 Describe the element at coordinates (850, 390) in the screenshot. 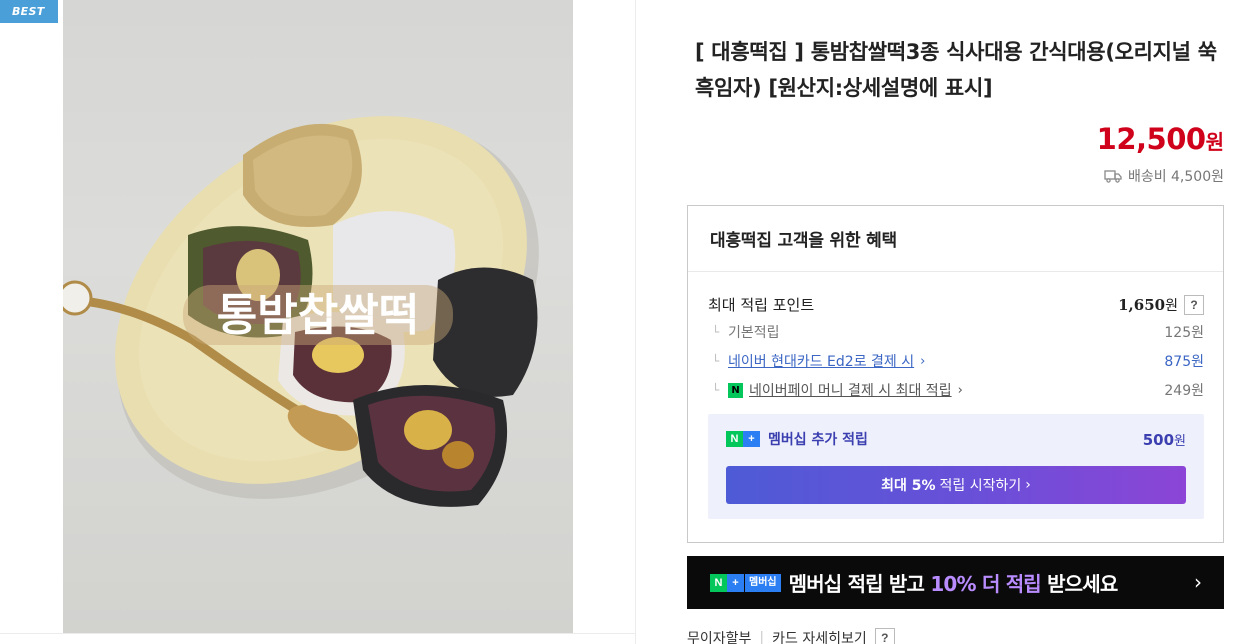

I see `npay-money-link: 네이버페이 머니 결제 시 최대 적립` at that location.